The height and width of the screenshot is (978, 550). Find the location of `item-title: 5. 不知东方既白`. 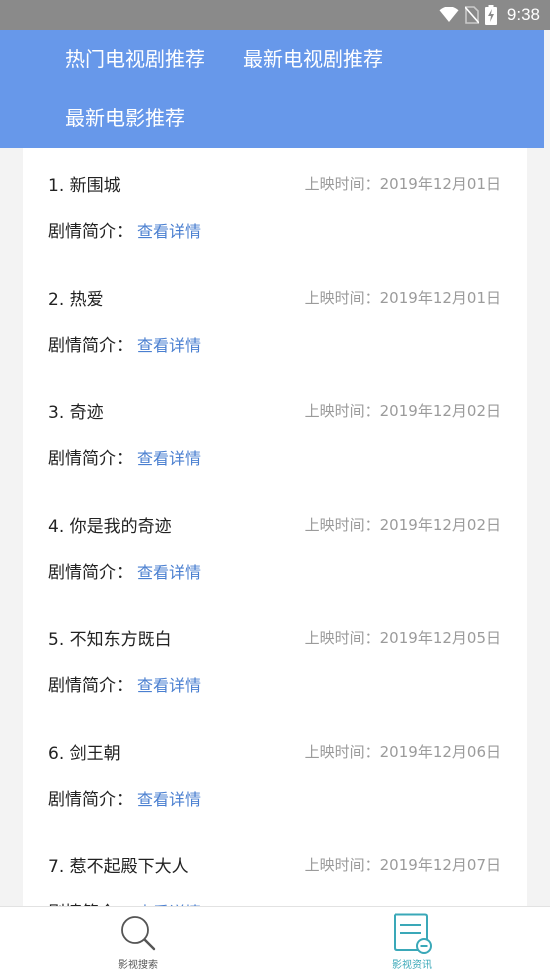

item-title: 5. 不知东方既白 is located at coordinates (110, 640).